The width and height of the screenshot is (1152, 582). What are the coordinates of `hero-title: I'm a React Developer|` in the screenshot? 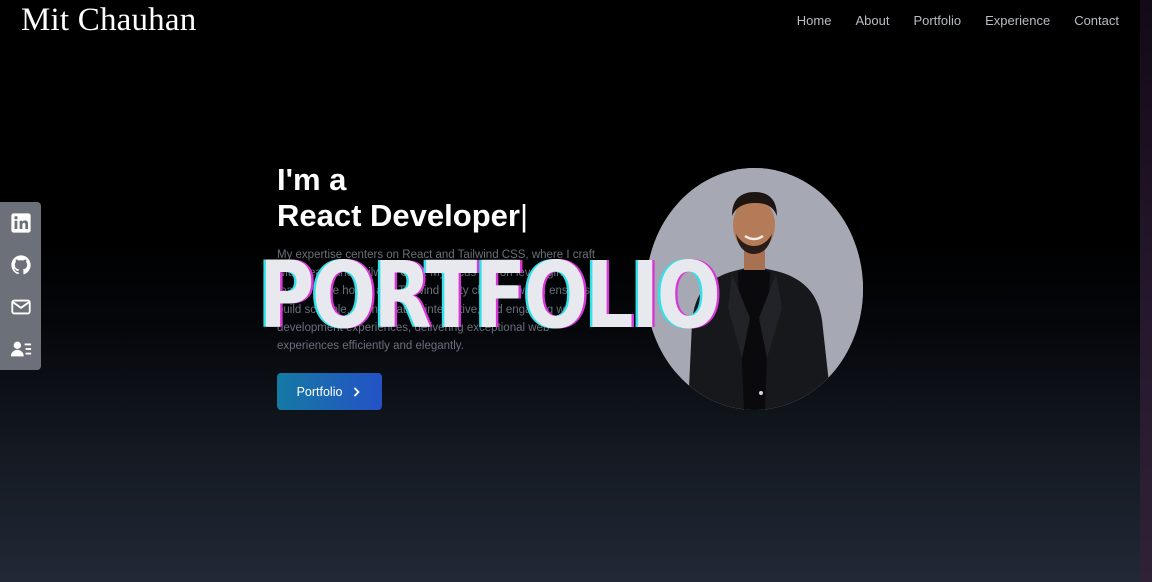 It's located at (402, 198).